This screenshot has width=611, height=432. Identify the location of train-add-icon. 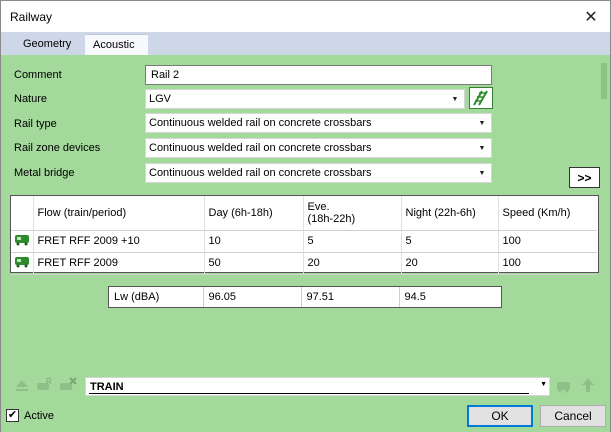
(565, 385).